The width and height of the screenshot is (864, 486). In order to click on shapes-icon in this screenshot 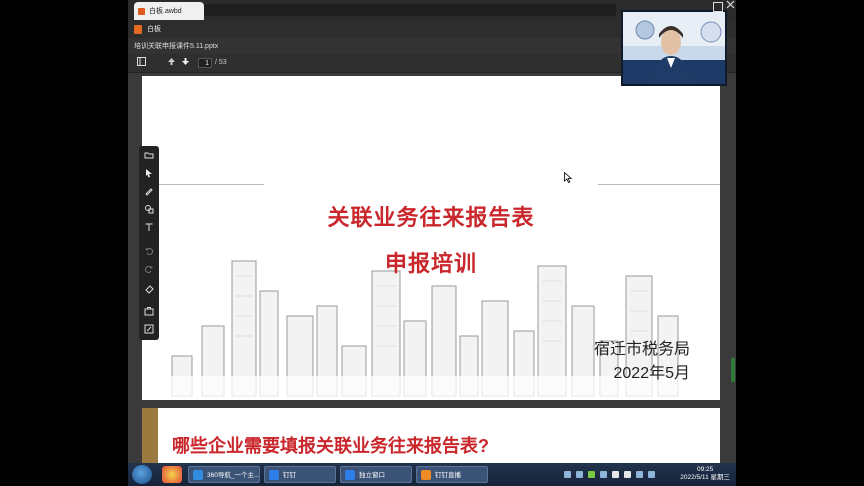, I will do `click(149, 210)`.